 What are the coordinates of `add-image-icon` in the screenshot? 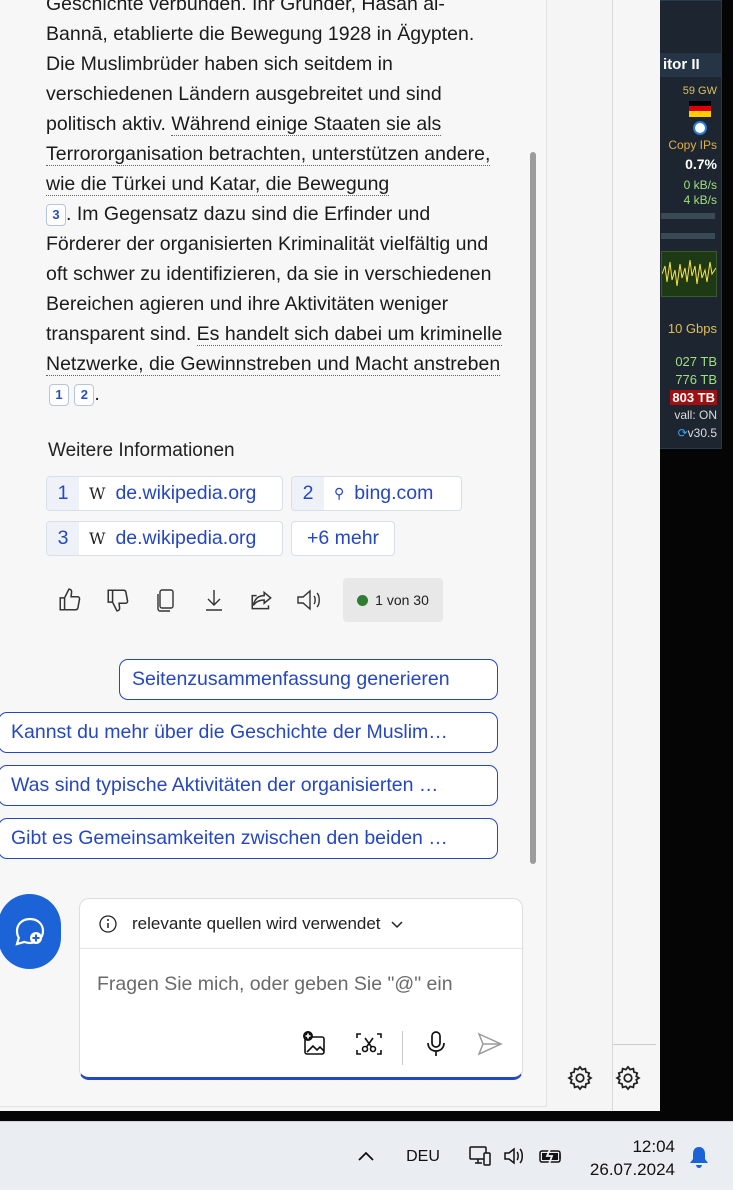 It's located at (315, 1044).